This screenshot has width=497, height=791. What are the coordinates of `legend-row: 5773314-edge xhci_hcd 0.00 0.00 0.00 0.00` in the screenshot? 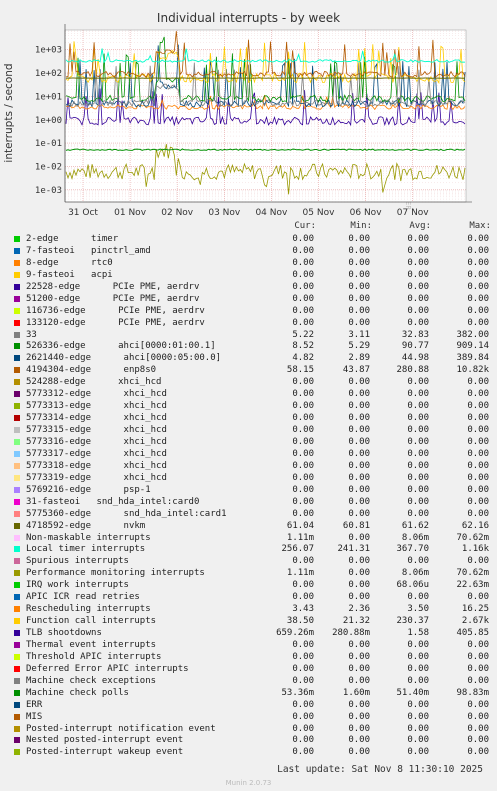 It's located at (254, 419).